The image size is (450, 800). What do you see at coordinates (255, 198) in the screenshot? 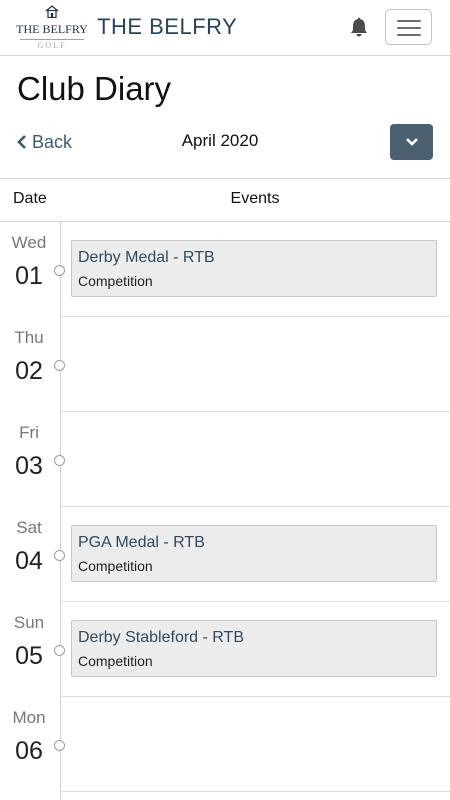
I see `events-column-header: Events` at bounding box center [255, 198].